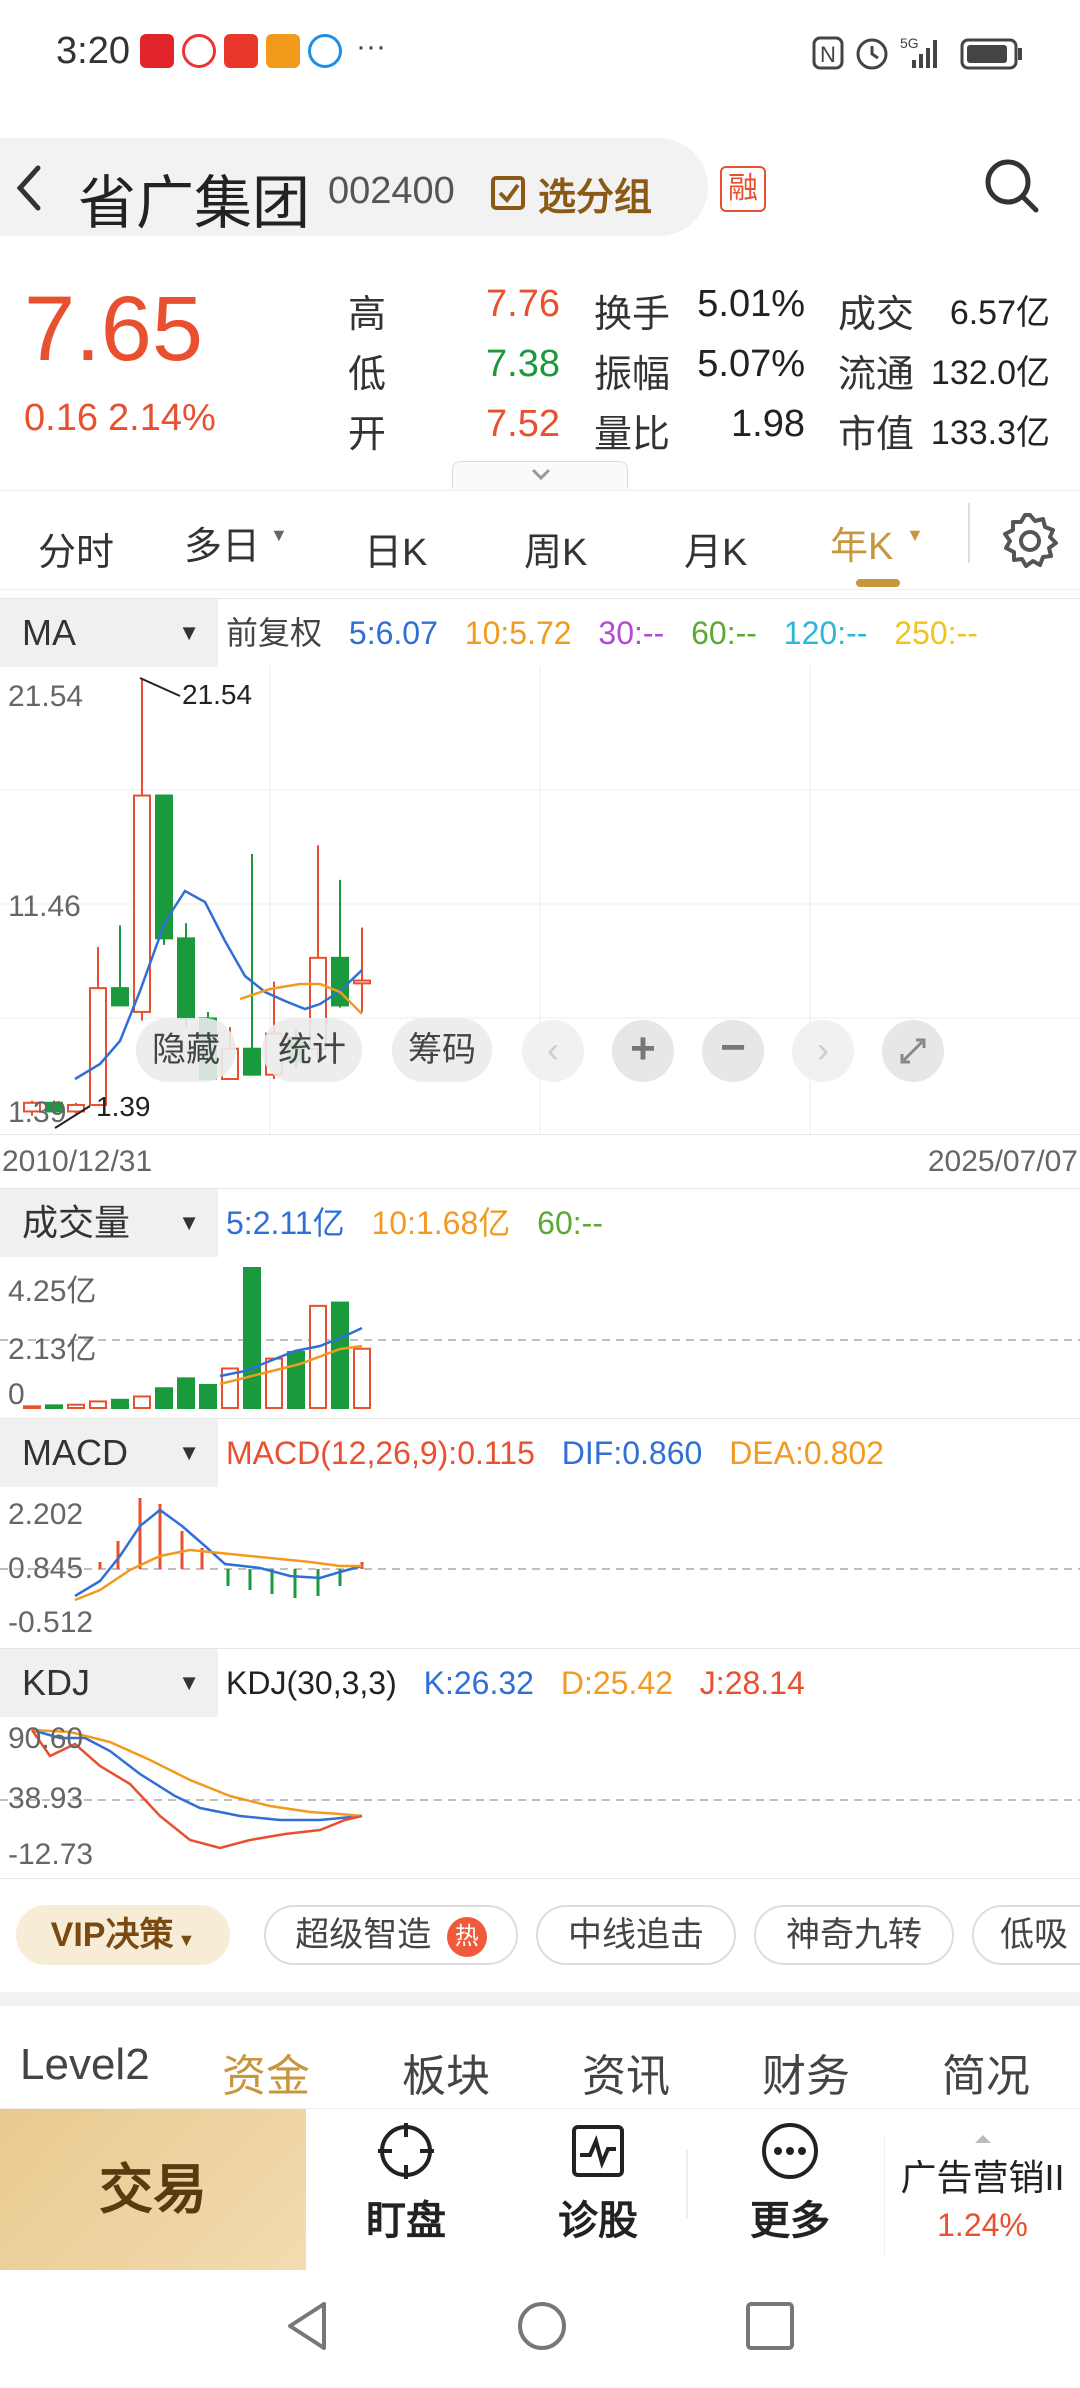 This screenshot has height=2388, width=1080. Describe the element at coordinates (75, 1452) in the screenshot. I see `macd-name: MACD` at that location.